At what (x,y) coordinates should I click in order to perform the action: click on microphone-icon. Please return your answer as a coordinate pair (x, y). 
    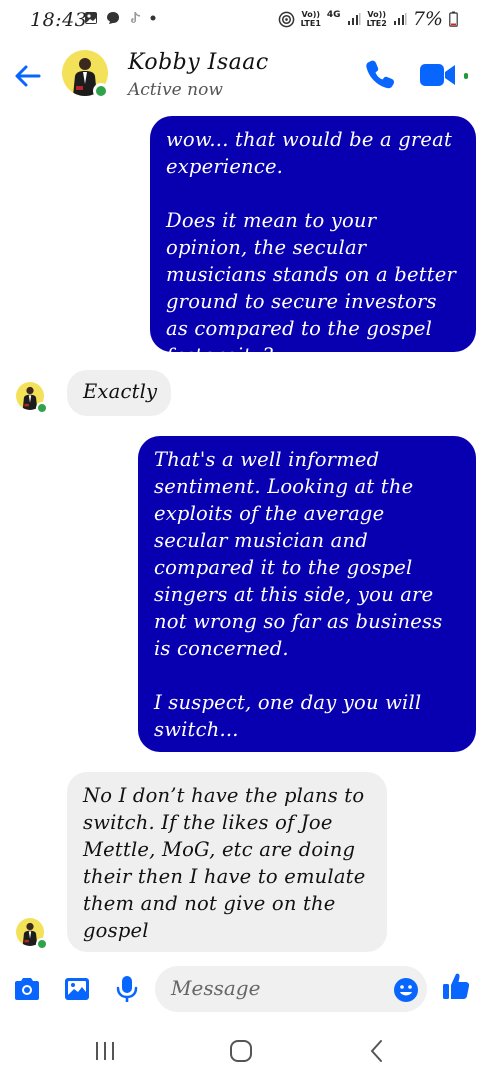
    Looking at the image, I should click on (127, 989).